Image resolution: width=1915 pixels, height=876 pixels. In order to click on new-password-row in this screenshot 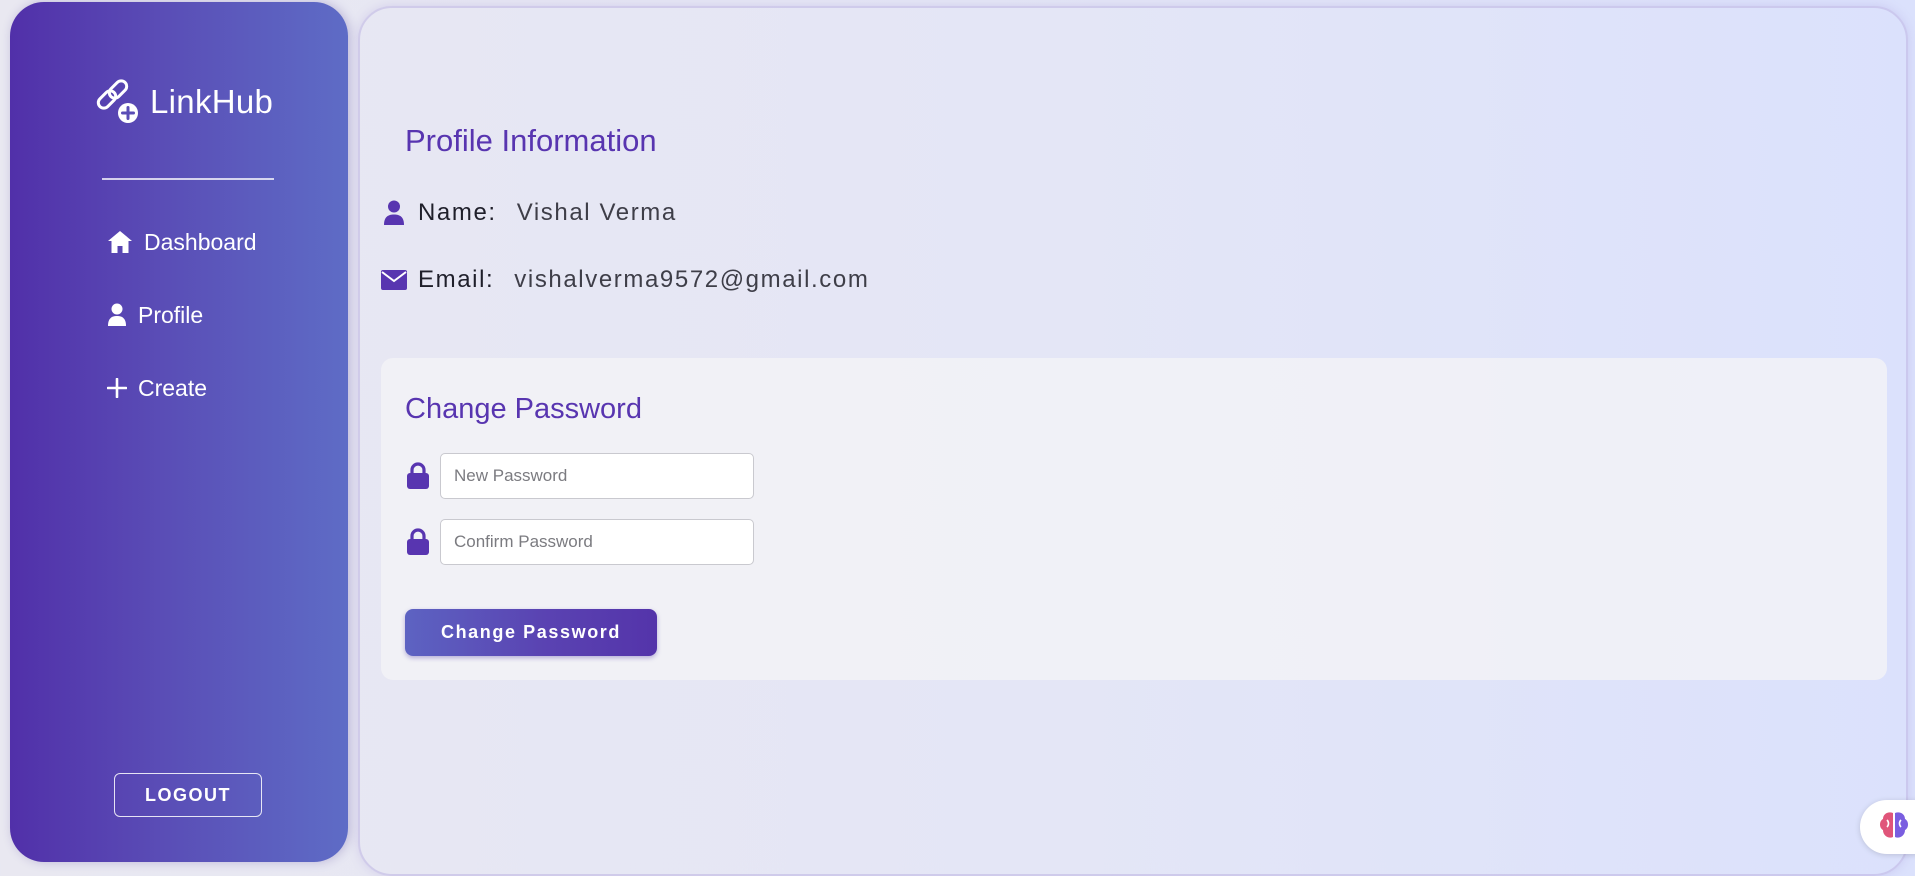, I will do `click(579, 476)`.